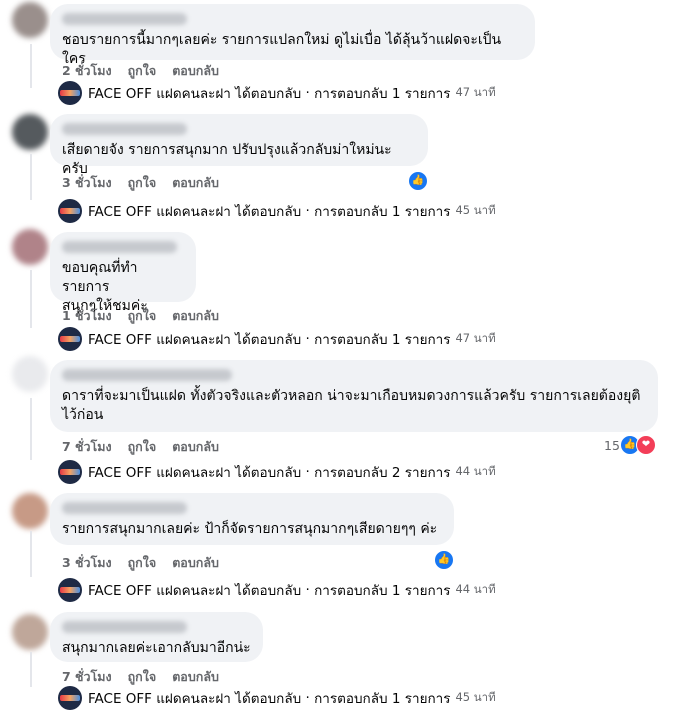  What do you see at coordinates (87, 70) in the screenshot?
I see `comment-time-link: 2 ชั่วโมง` at bounding box center [87, 70].